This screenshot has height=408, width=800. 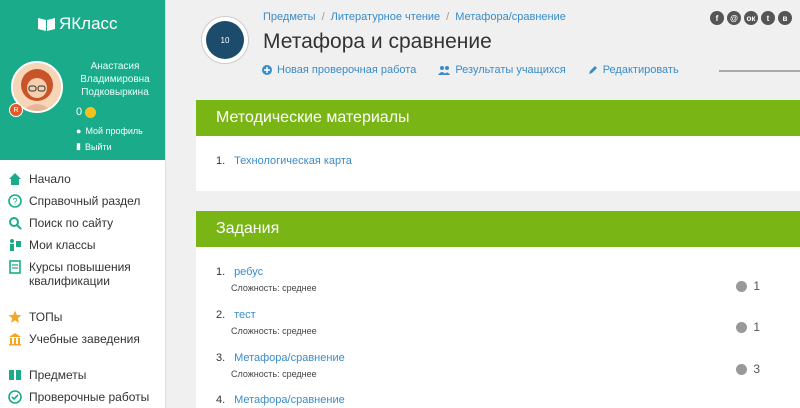 I want to click on facebook-icon: f, so click(x=717, y=18).